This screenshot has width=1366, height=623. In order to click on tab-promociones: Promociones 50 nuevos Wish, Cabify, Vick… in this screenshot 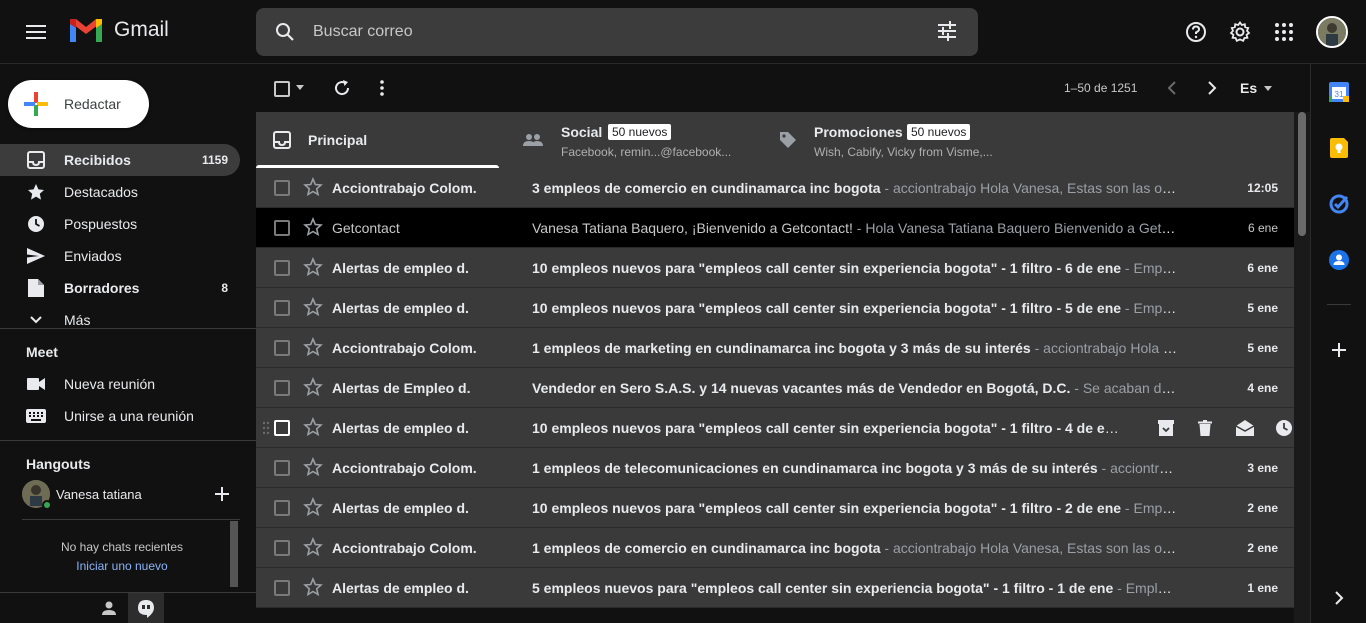, I will do `click(888, 140)`.